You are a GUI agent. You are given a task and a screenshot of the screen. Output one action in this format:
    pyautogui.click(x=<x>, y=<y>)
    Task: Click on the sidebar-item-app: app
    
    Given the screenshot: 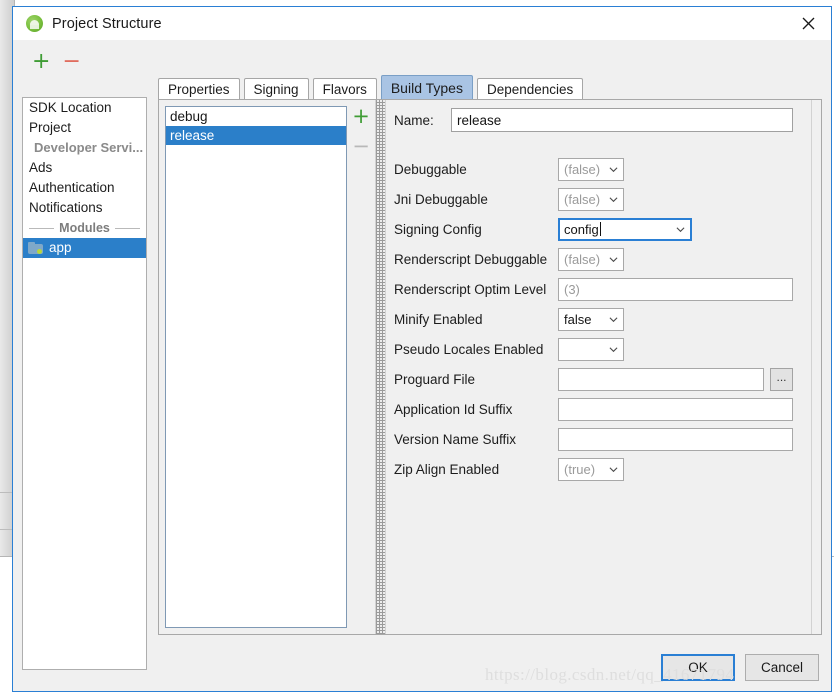 What is the action you would take?
    pyautogui.click(x=84, y=248)
    